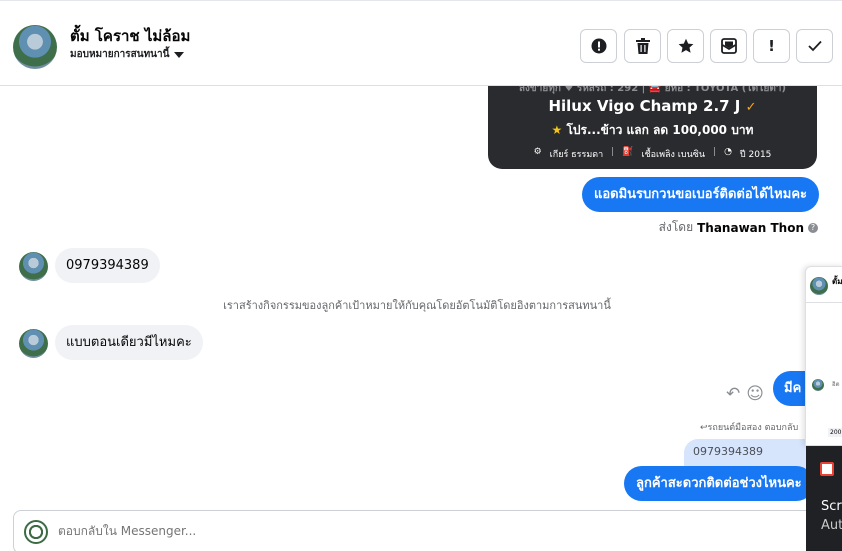  Describe the element at coordinates (831, 525) in the screenshot. I see `notification-subtitle: Aut` at that location.